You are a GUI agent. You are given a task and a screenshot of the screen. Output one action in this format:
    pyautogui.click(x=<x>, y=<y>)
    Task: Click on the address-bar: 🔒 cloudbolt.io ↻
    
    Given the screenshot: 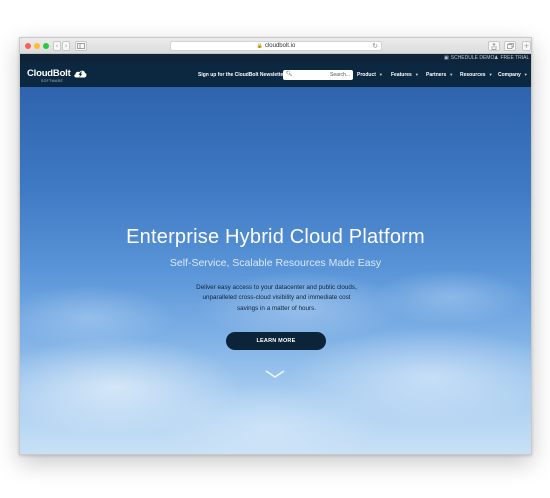 What is the action you would take?
    pyautogui.click(x=276, y=46)
    